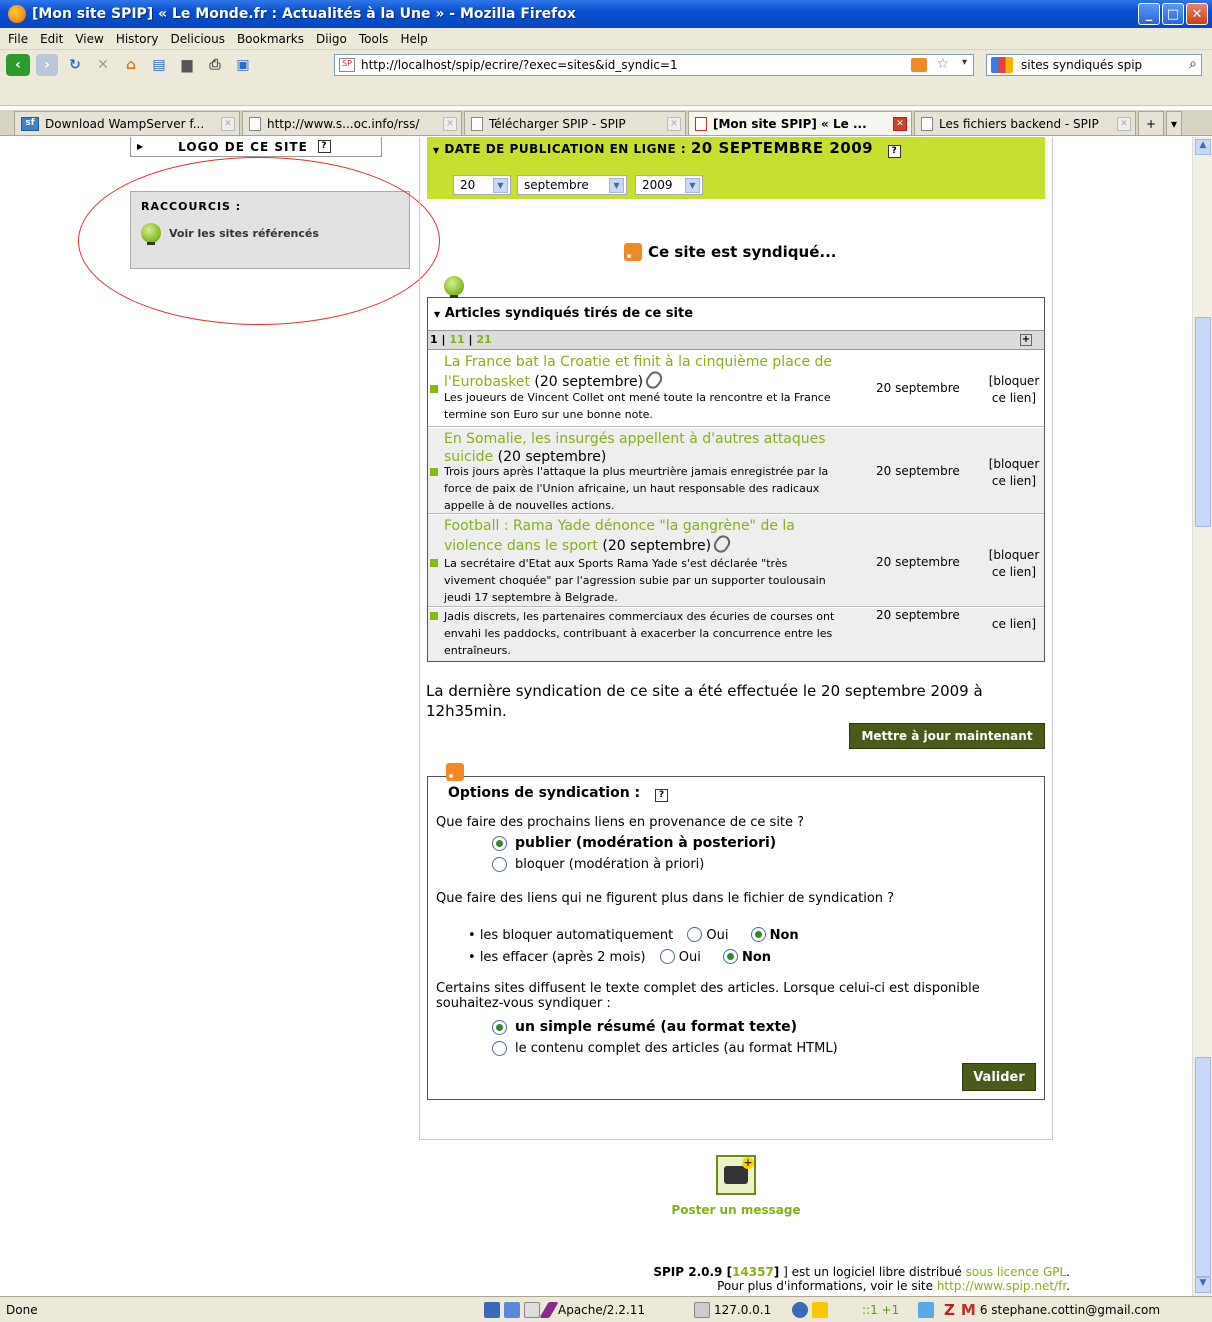  What do you see at coordinates (800, 1310) in the screenshot?
I see `info-icon` at bounding box center [800, 1310].